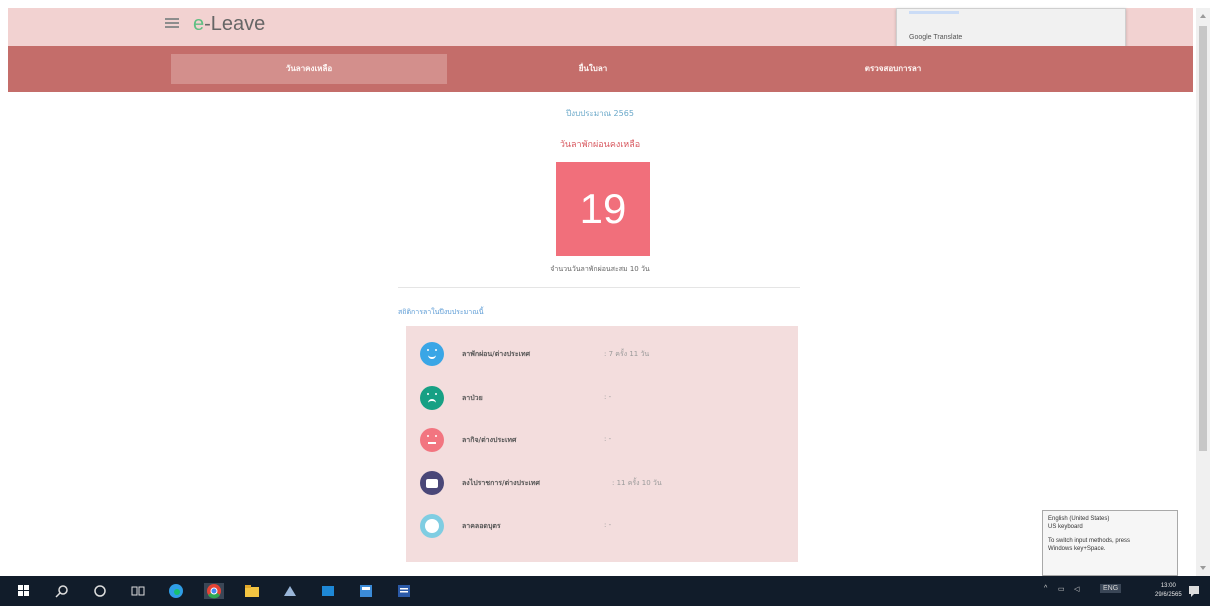 The width and height of the screenshot is (1210, 606). What do you see at coordinates (627, 354) in the screenshot?
I see `leave-type-value: : 7 ครั้ง 11 วัน` at bounding box center [627, 354].